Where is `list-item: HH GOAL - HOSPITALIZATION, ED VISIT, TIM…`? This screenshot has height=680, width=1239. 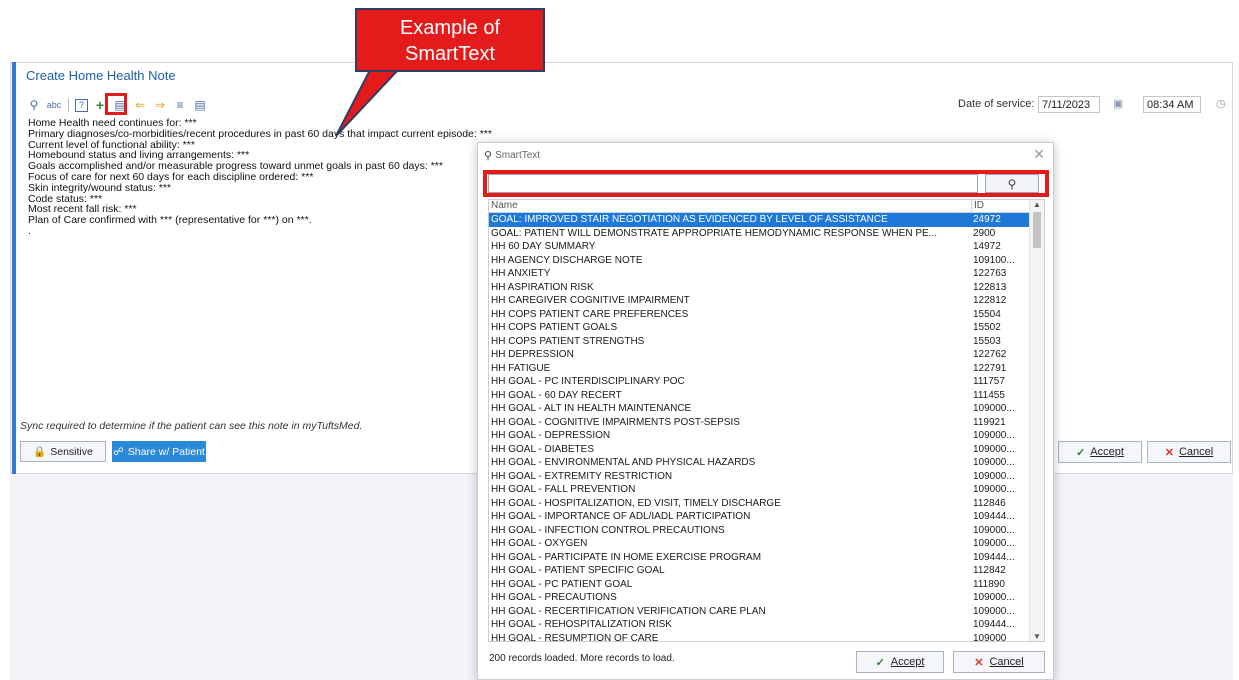
list-item: HH GOAL - HOSPITALIZATION, ED VISIT, TIM… is located at coordinates (766, 504).